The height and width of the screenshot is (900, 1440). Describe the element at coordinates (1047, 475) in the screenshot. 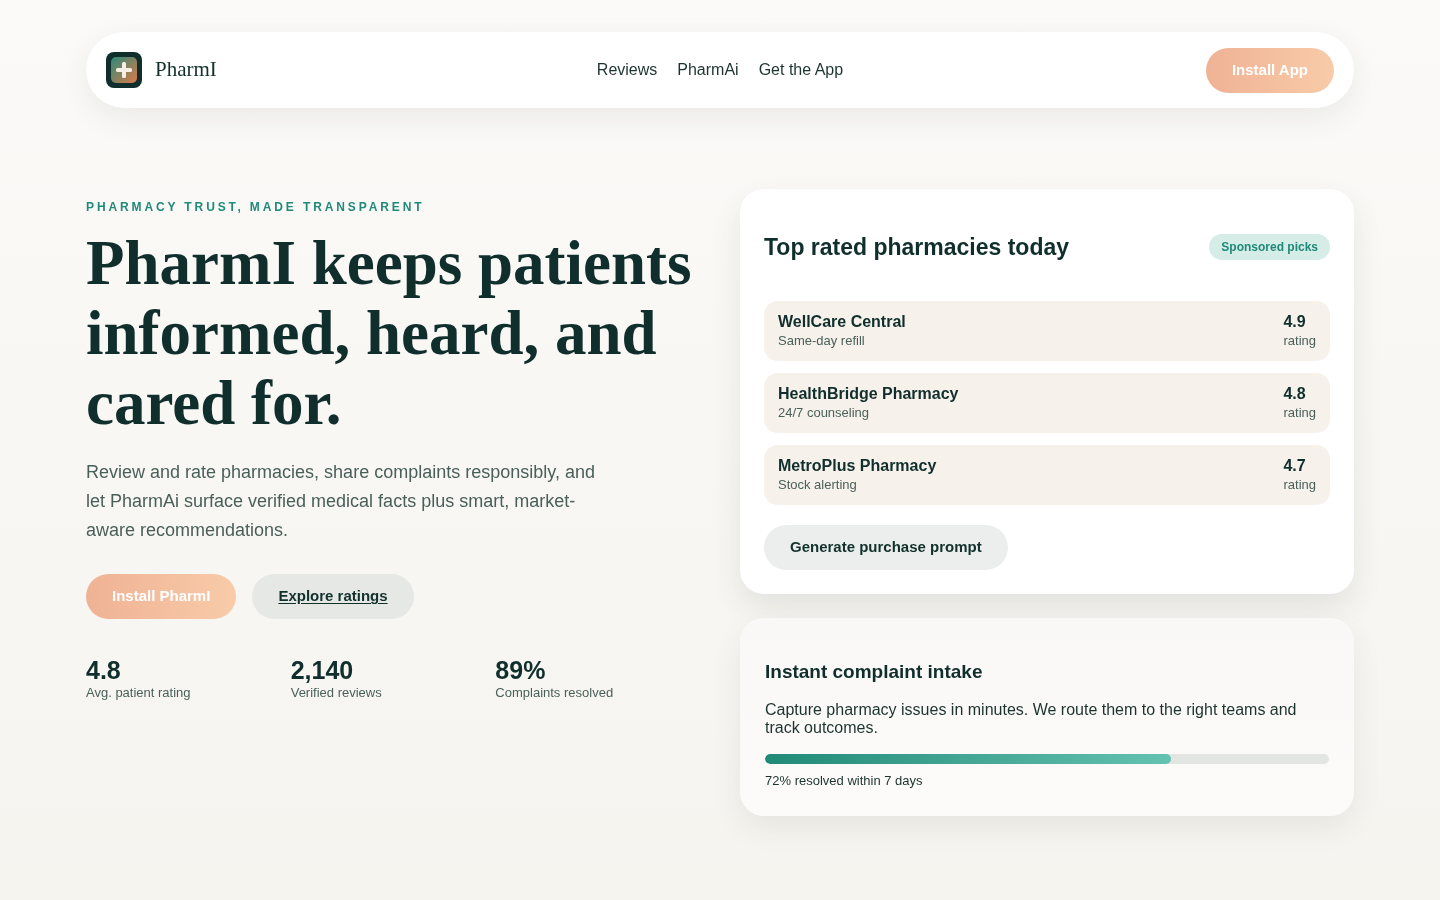

I see `pharmacy-row: MetroPlus Pharmacy Stock alerting 4.7 rating` at that location.